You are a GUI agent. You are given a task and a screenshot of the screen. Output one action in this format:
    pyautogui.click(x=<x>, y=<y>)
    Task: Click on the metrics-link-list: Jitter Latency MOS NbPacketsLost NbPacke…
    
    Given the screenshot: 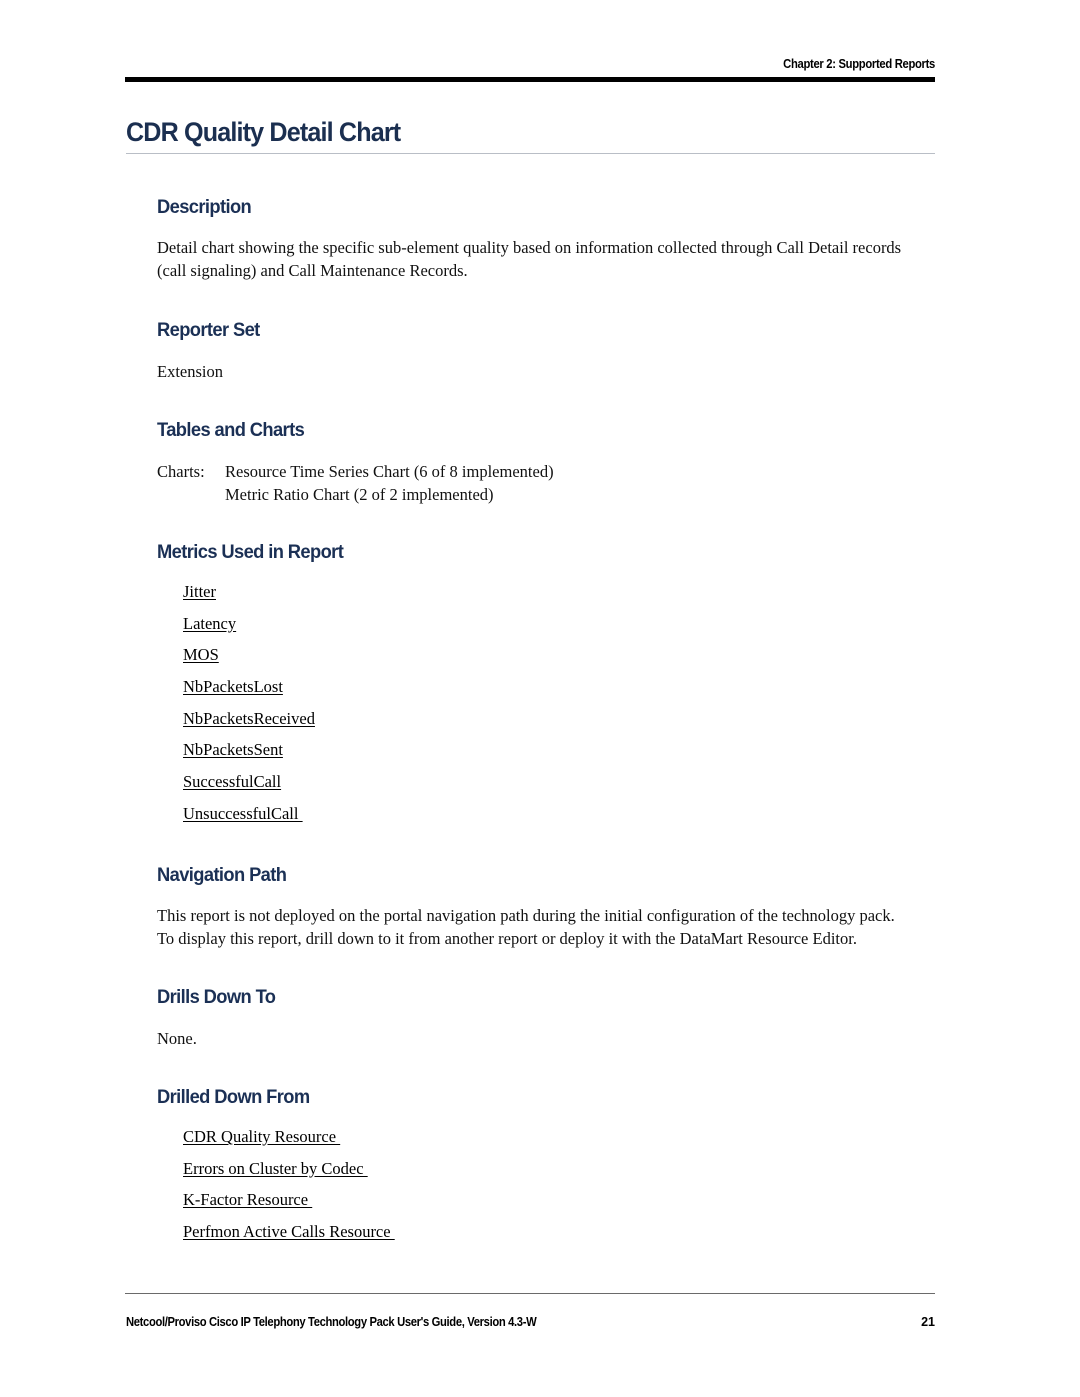 What is the action you would take?
    pyautogui.click(x=269, y=709)
    